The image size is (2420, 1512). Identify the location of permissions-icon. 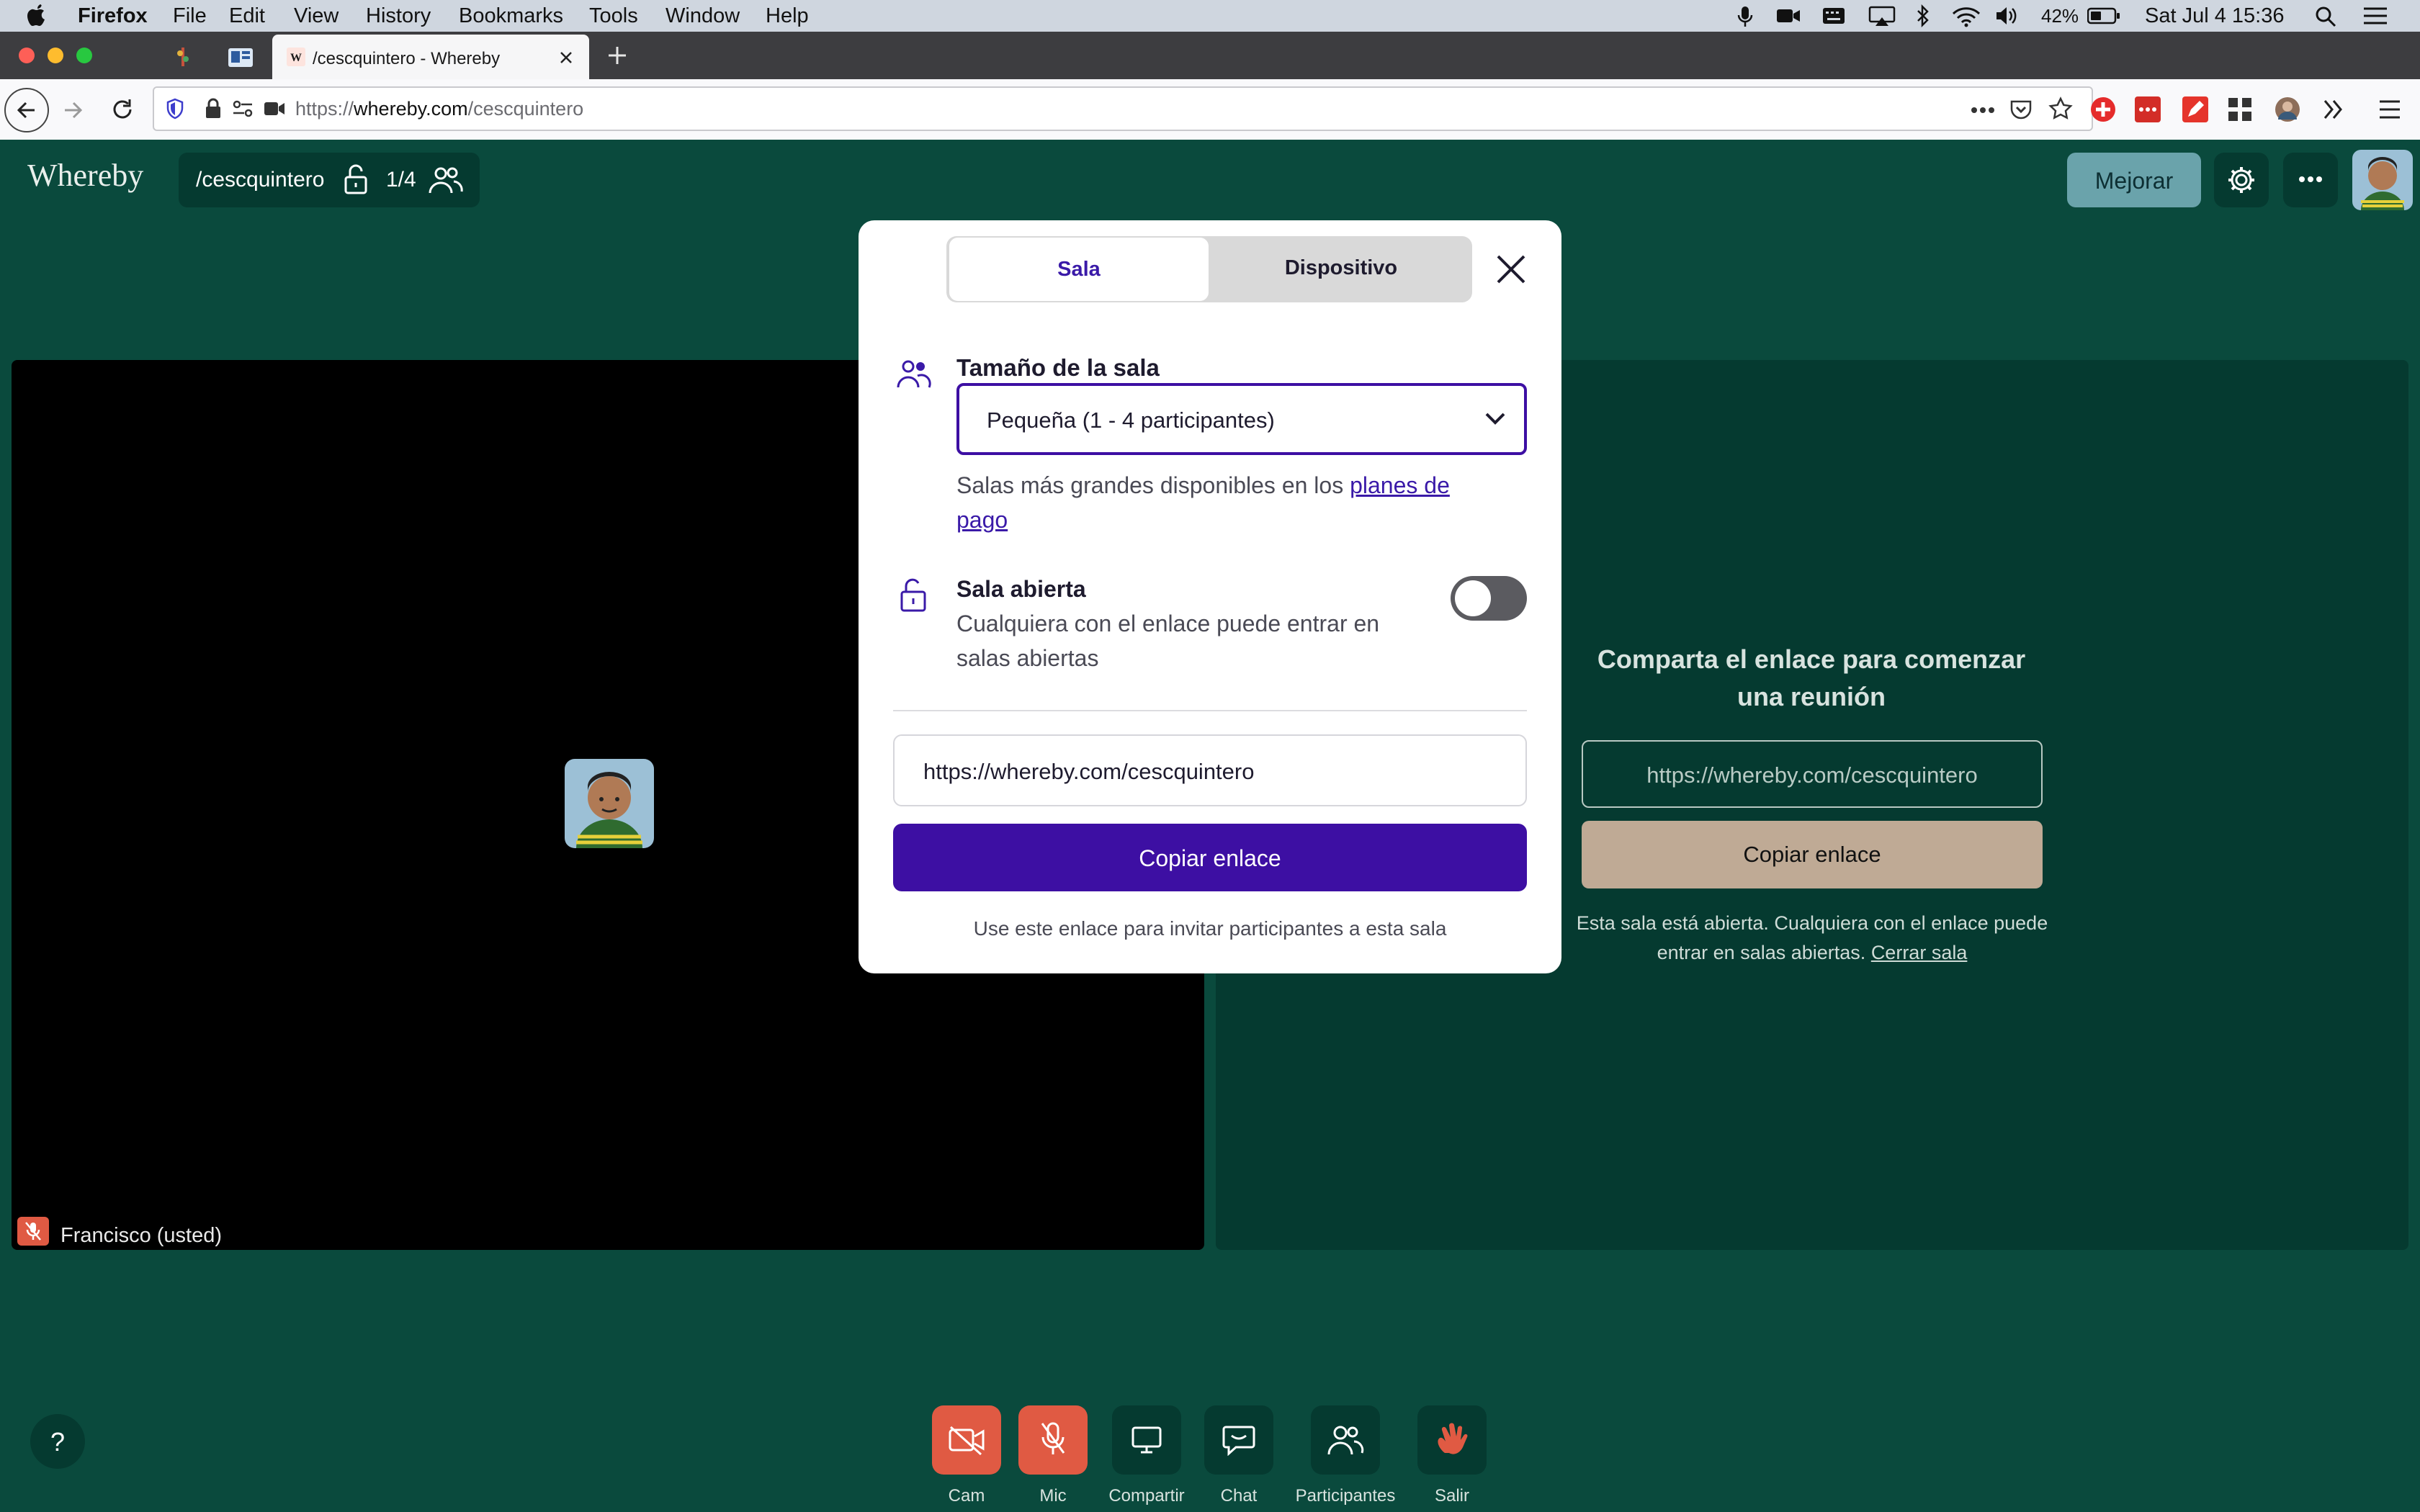
(243, 108).